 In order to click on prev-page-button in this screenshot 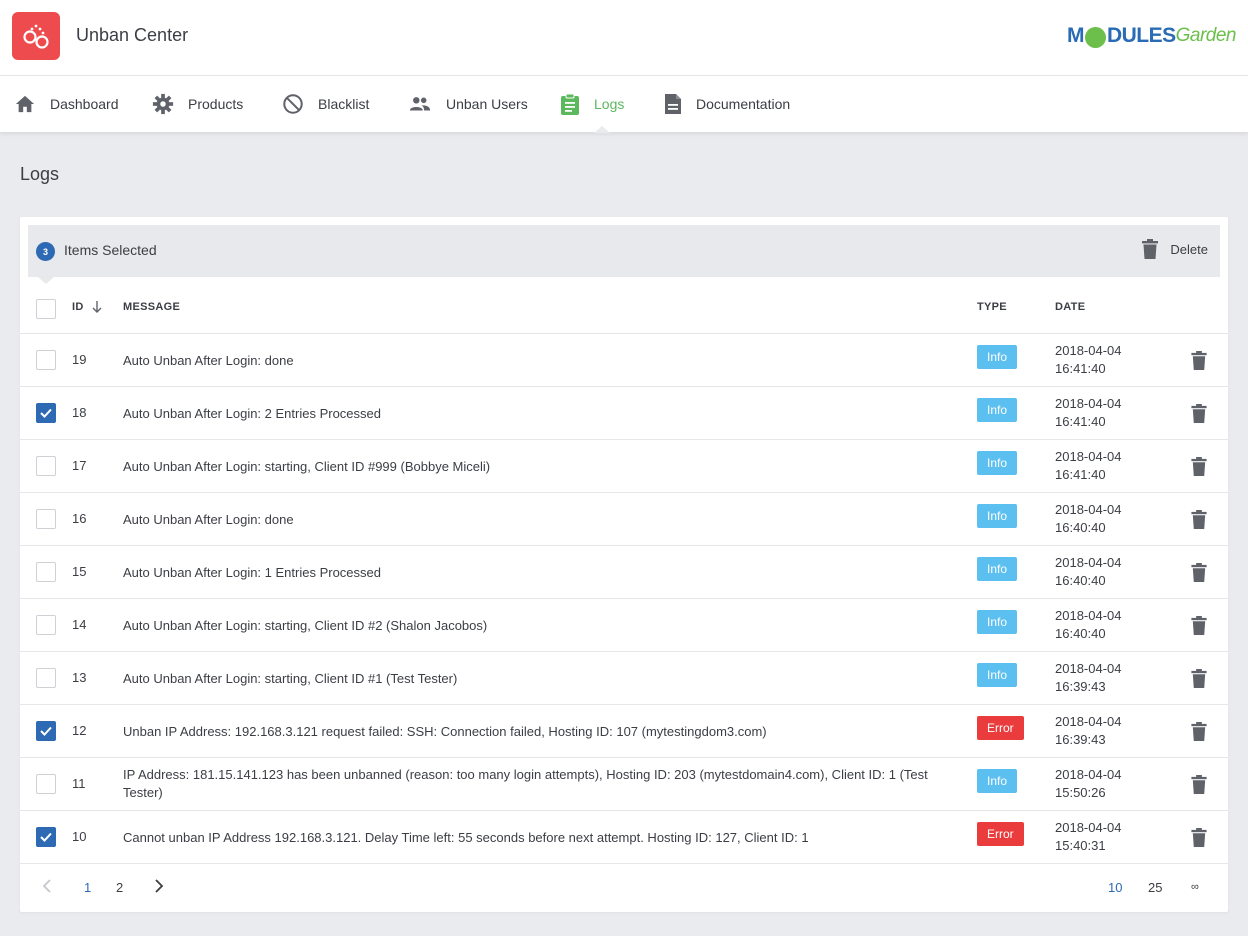, I will do `click(47, 887)`.